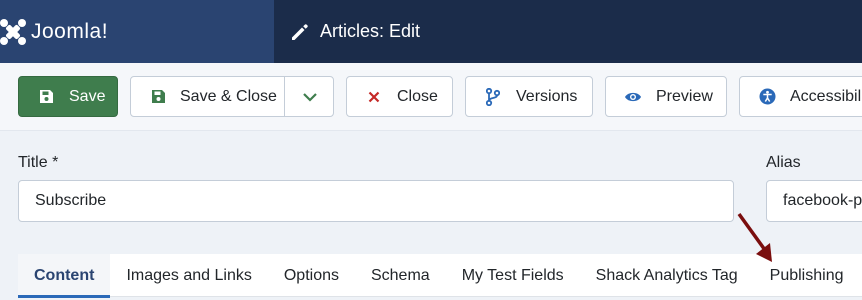 The image size is (862, 300). Describe the element at coordinates (87, 96) in the screenshot. I see `save-button-label: Save` at that location.